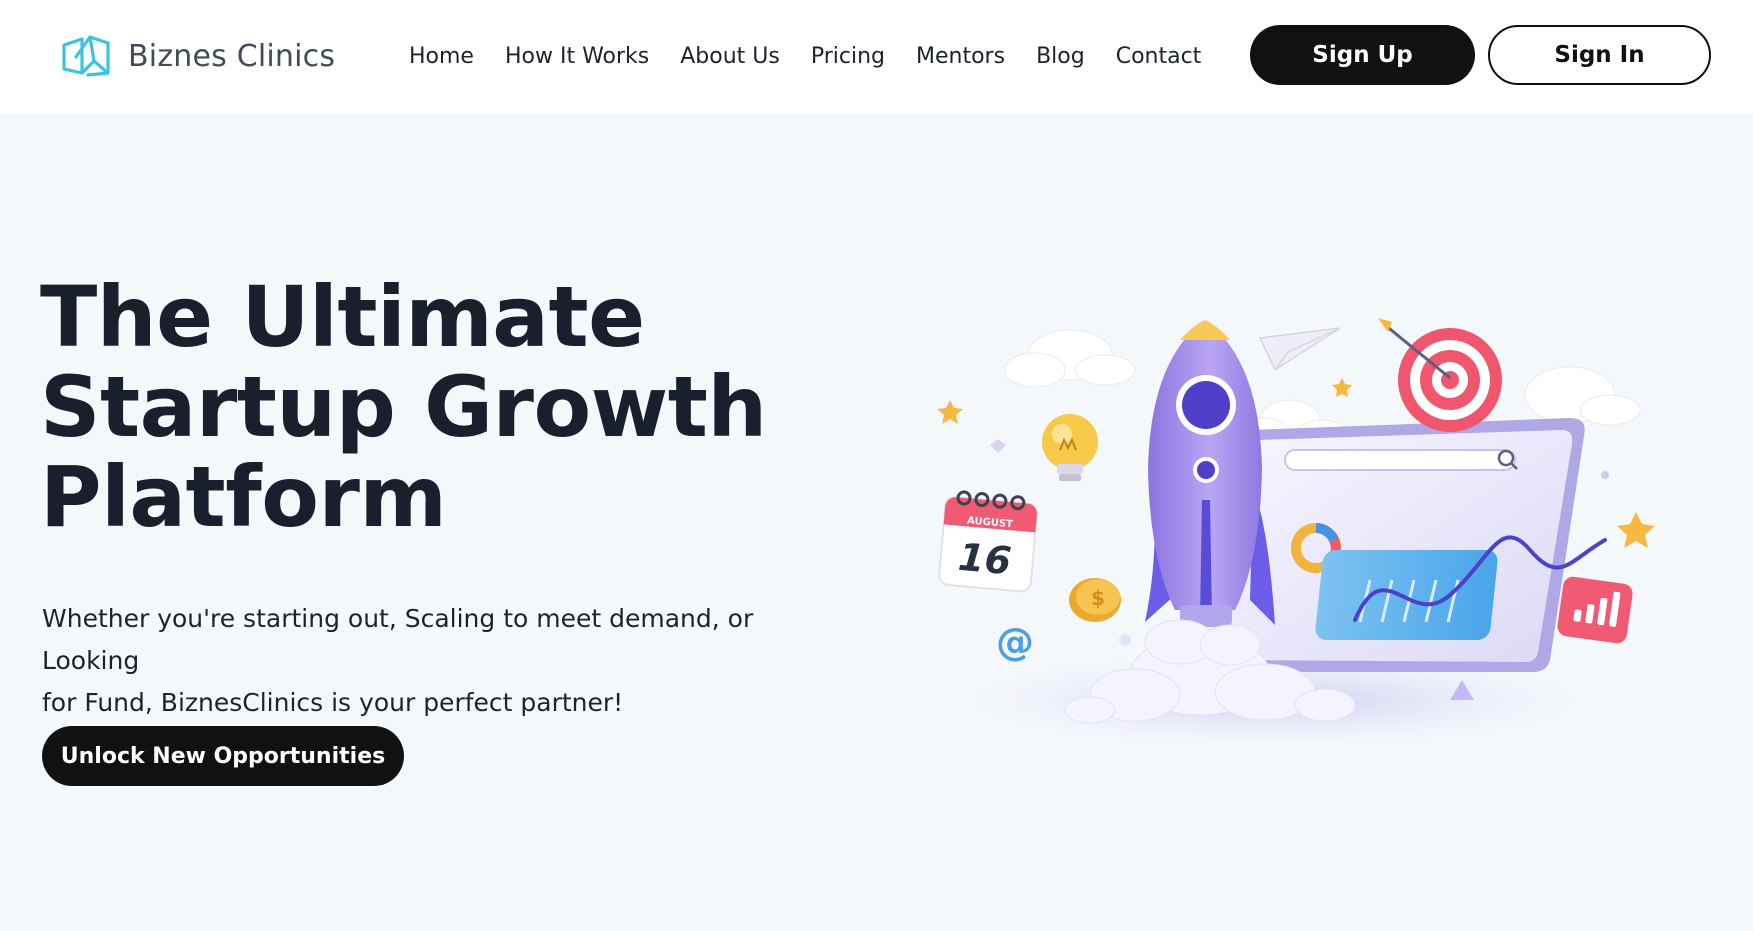  Describe the element at coordinates (1060, 57) in the screenshot. I see `nav-item-blog: Blog` at that location.